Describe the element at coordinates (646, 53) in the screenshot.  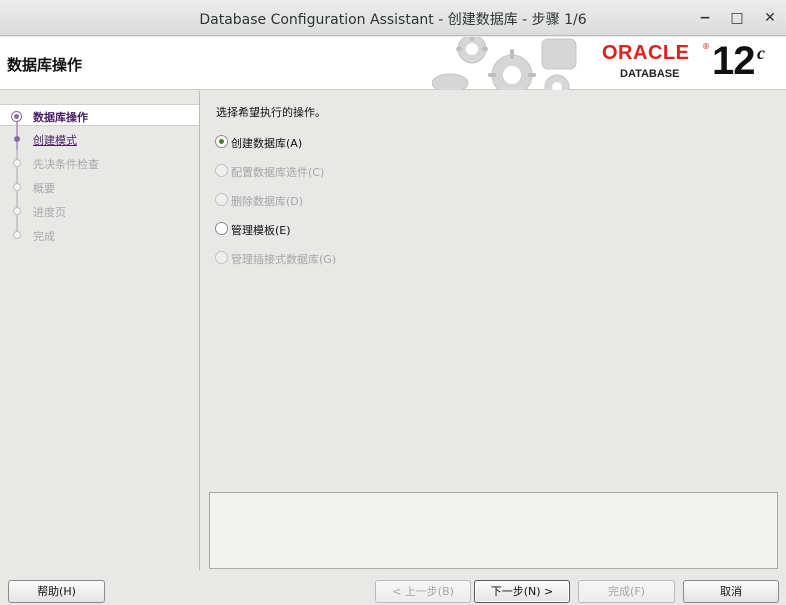
I see `oracle-wordmark: ORACLE` at that location.